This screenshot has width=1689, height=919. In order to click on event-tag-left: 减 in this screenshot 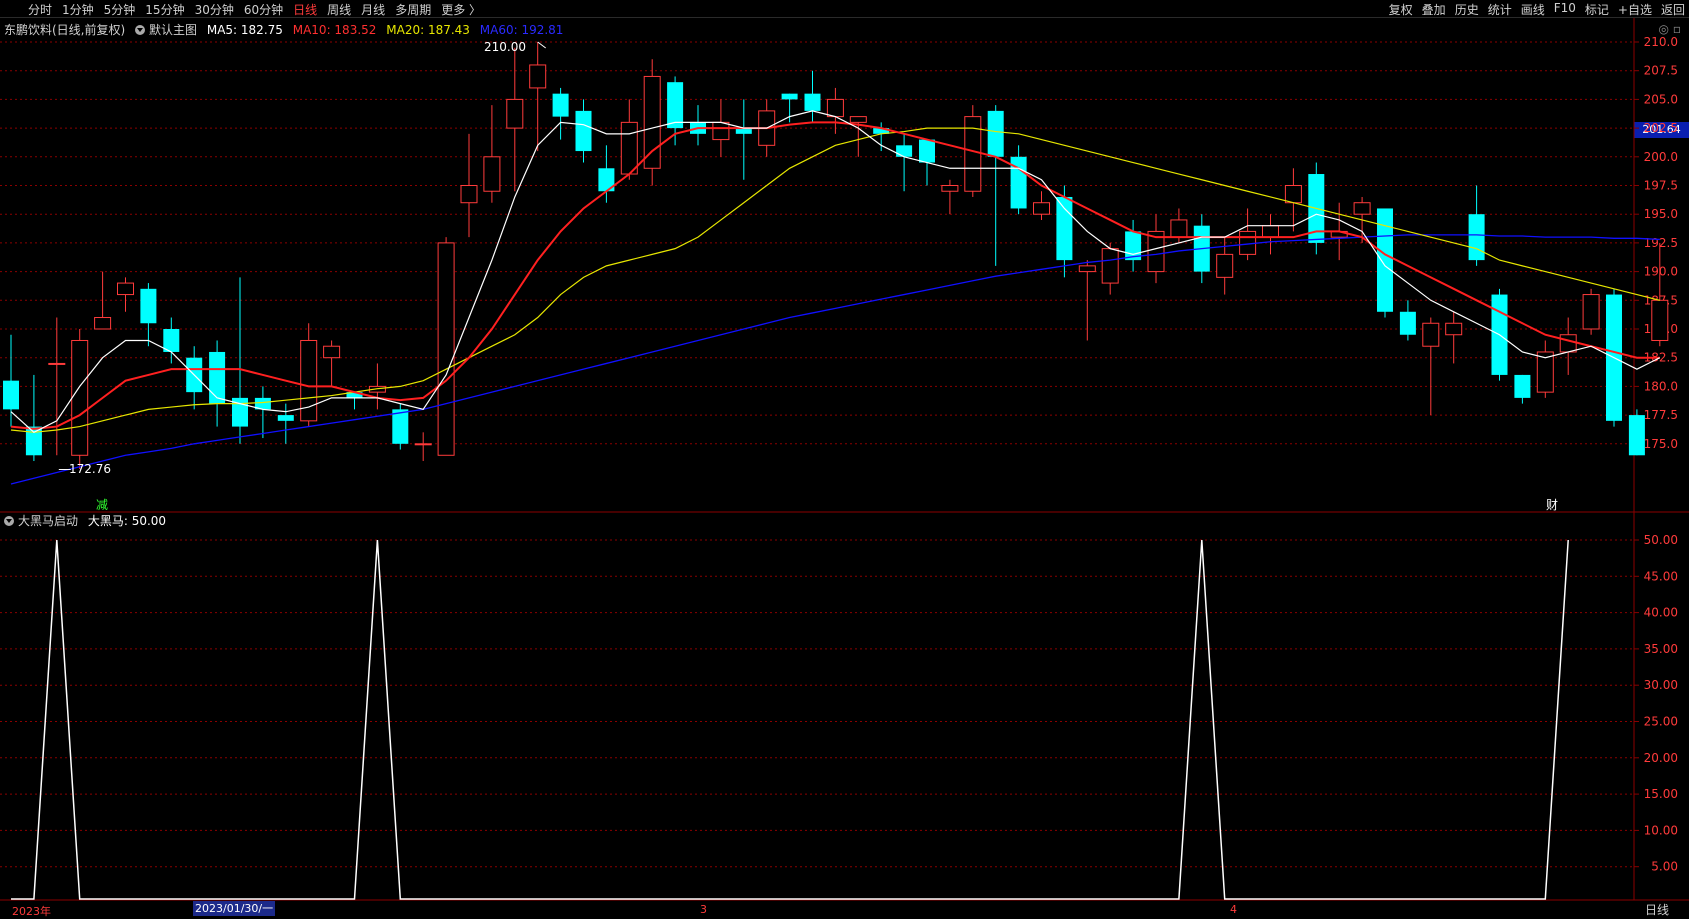, I will do `click(102, 504)`.